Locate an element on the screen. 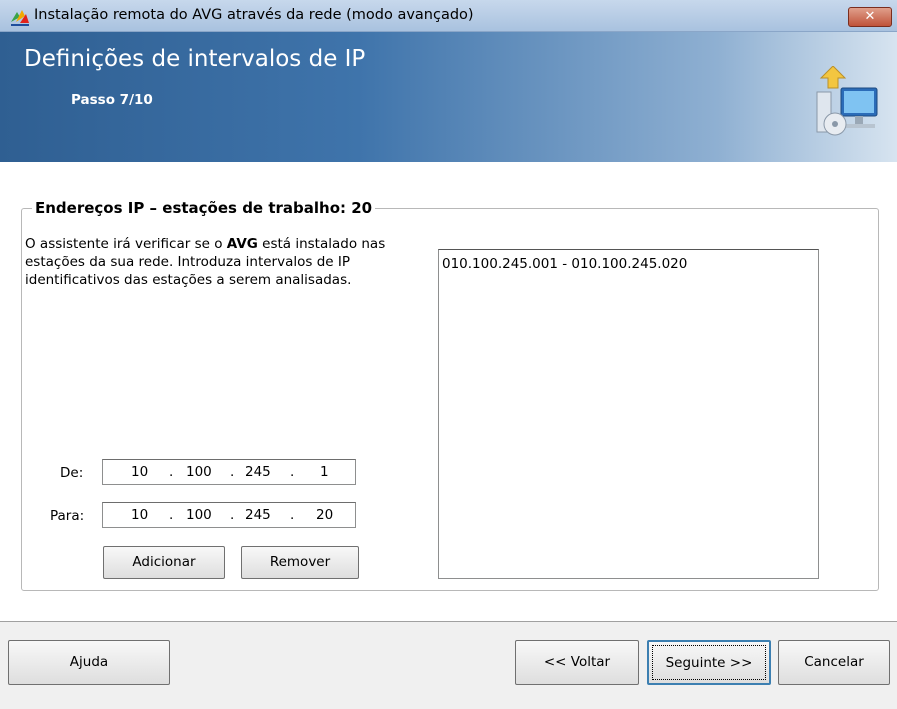  from-octet-3: 245 is located at coordinates (258, 472).